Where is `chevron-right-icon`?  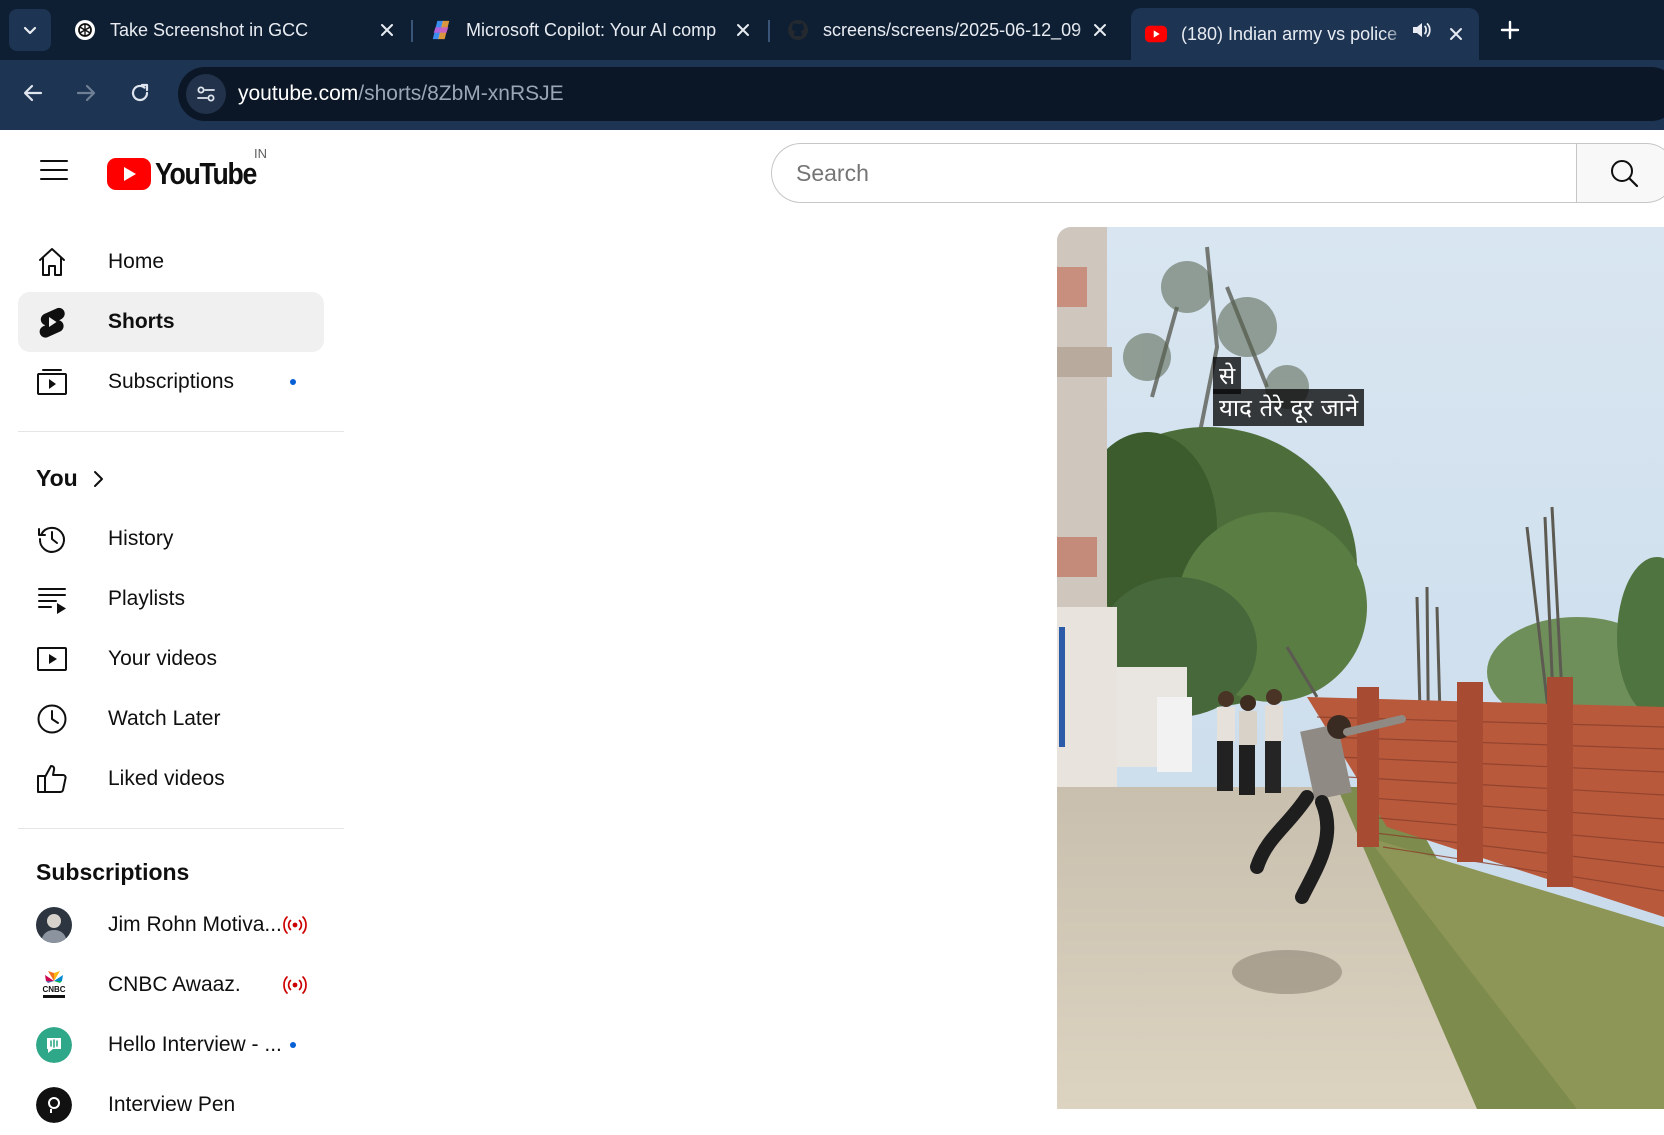 chevron-right-icon is located at coordinates (98, 478).